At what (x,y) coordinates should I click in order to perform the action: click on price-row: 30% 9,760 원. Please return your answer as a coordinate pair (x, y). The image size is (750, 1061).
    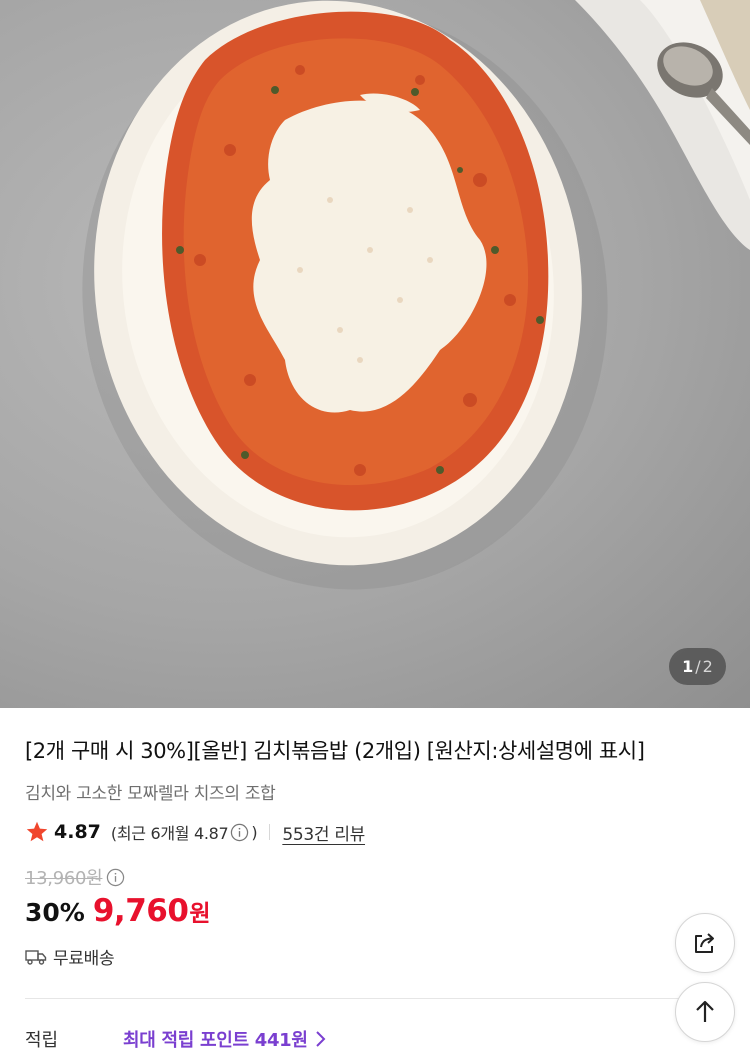
    Looking at the image, I should click on (118, 911).